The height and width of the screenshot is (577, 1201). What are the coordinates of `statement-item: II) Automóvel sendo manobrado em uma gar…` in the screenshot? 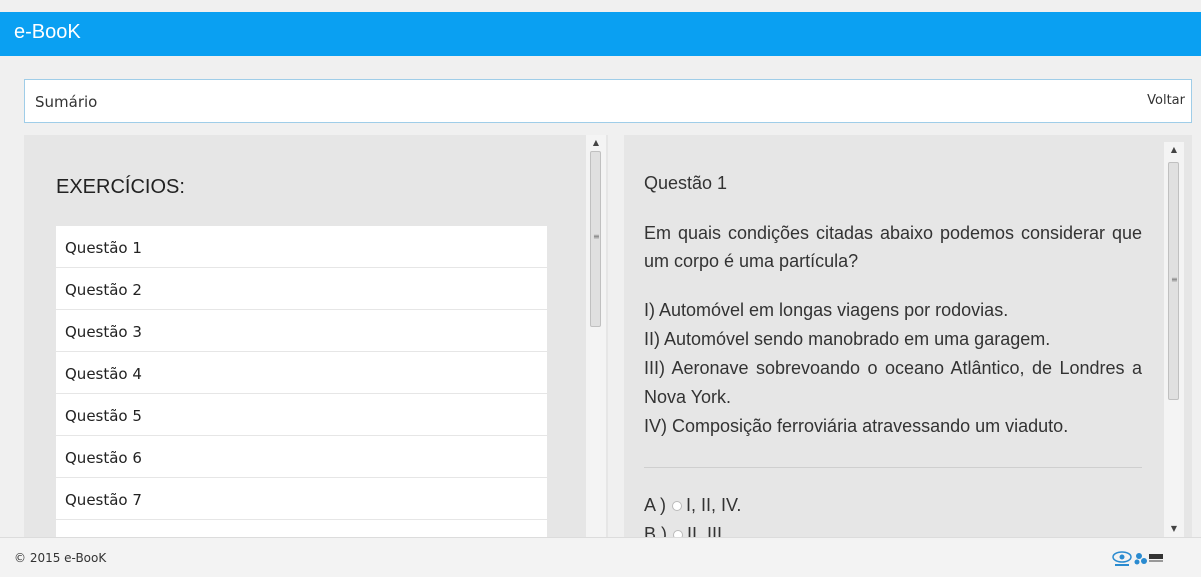 It's located at (847, 339).